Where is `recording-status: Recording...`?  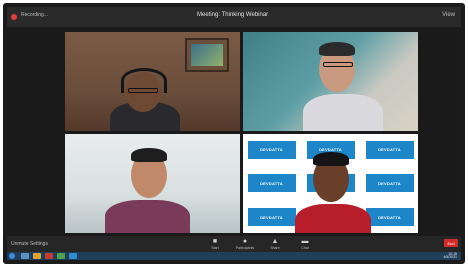
recording-status: Recording... is located at coordinates (34, 15).